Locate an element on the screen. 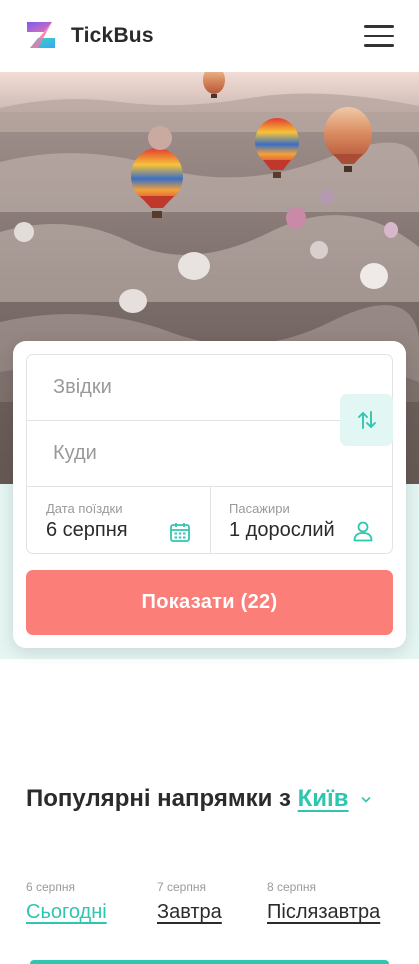 The image size is (419, 964). day-tab-tomorrow: 7 серпня Завтра is located at coordinates (189, 902).